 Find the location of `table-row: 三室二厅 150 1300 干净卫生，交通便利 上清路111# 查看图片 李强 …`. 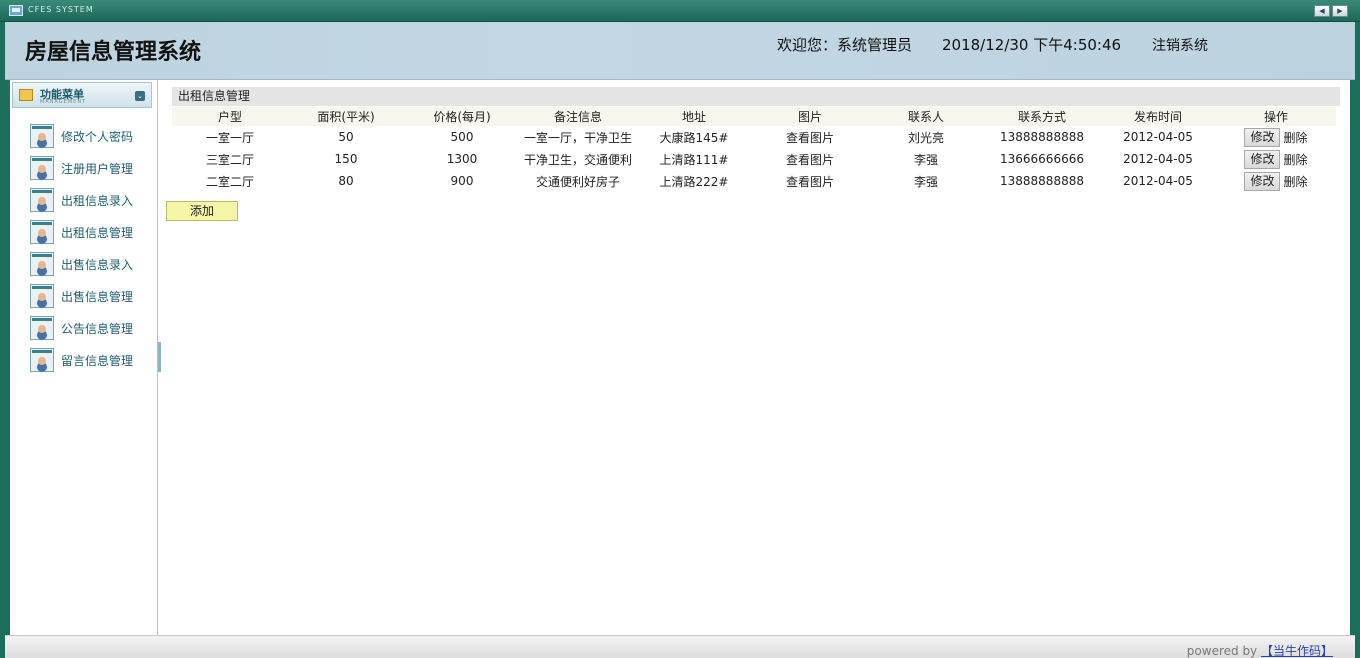

table-row: 三室二厅 150 1300 干净卫生，交通便利 上清路111# 查看图片 李强 … is located at coordinates (754, 159).